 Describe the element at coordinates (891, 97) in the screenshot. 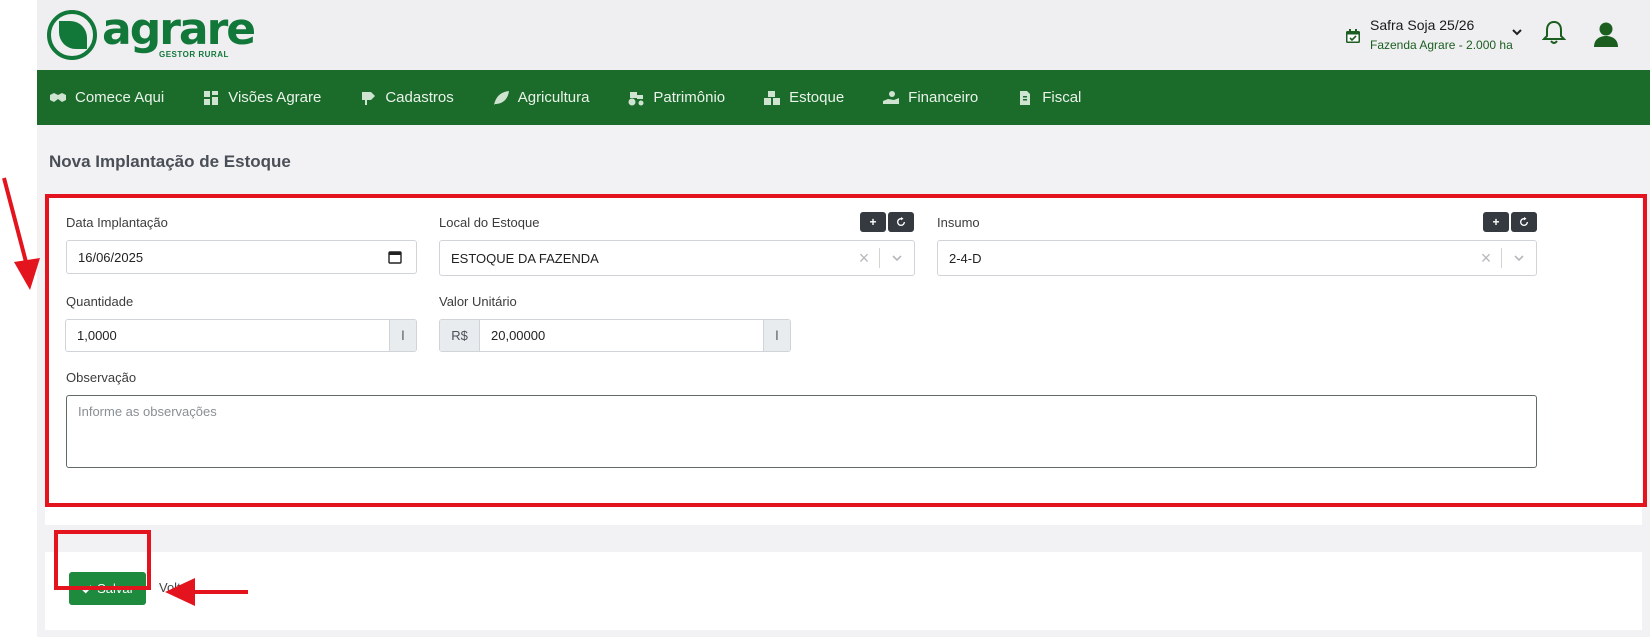

I see `hand-money-icon` at that location.